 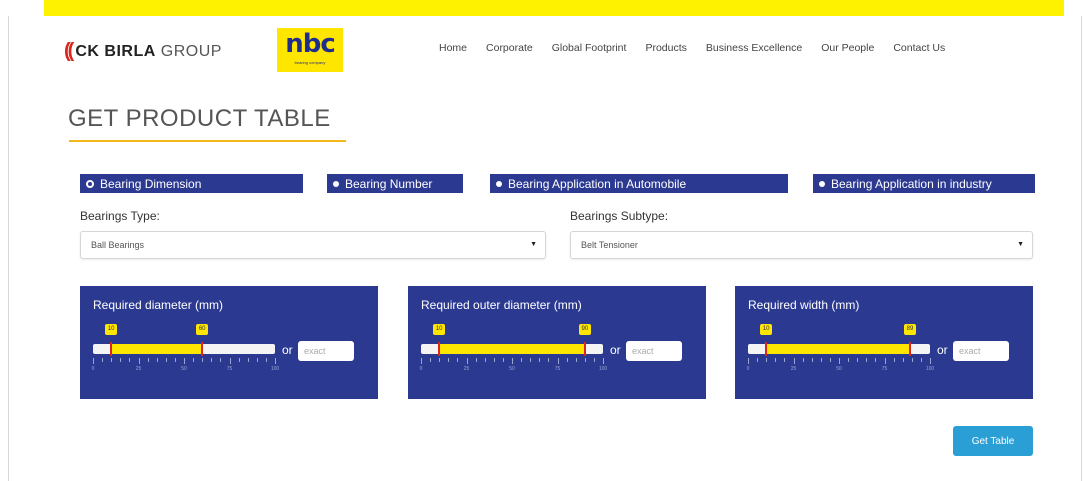 What do you see at coordinates (93, 369) in the screenshot?
I see `tick-label: 0` at bounding box center [93, 369].